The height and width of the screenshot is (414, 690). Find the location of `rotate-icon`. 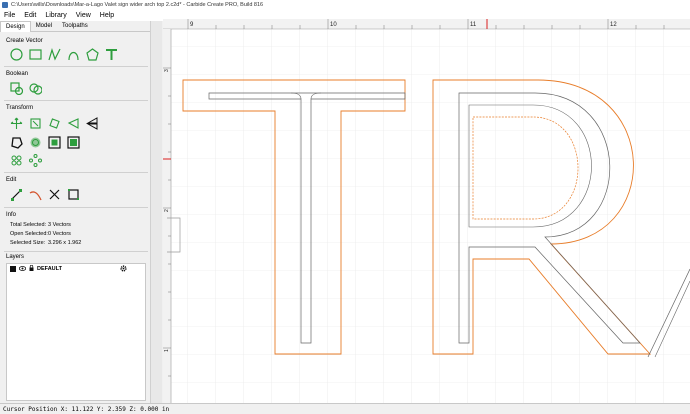

rotate-icon is located at coordinates (54, 123).